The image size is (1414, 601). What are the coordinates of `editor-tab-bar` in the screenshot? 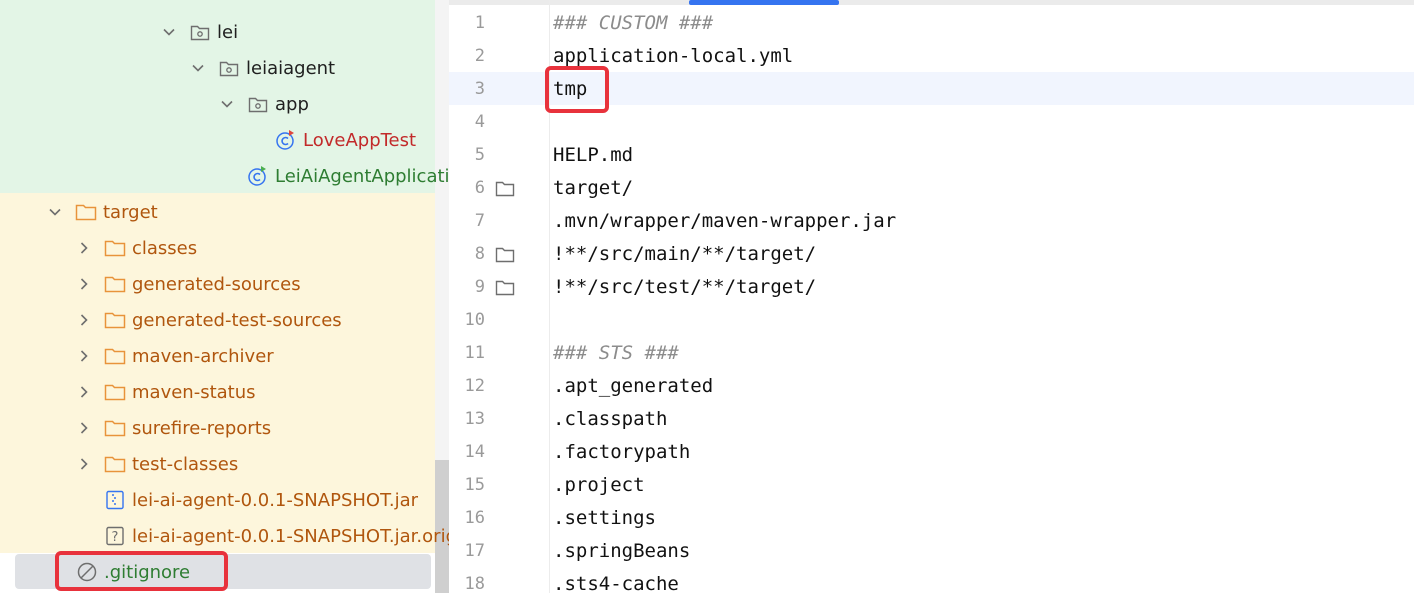 It's located at (931, 2).